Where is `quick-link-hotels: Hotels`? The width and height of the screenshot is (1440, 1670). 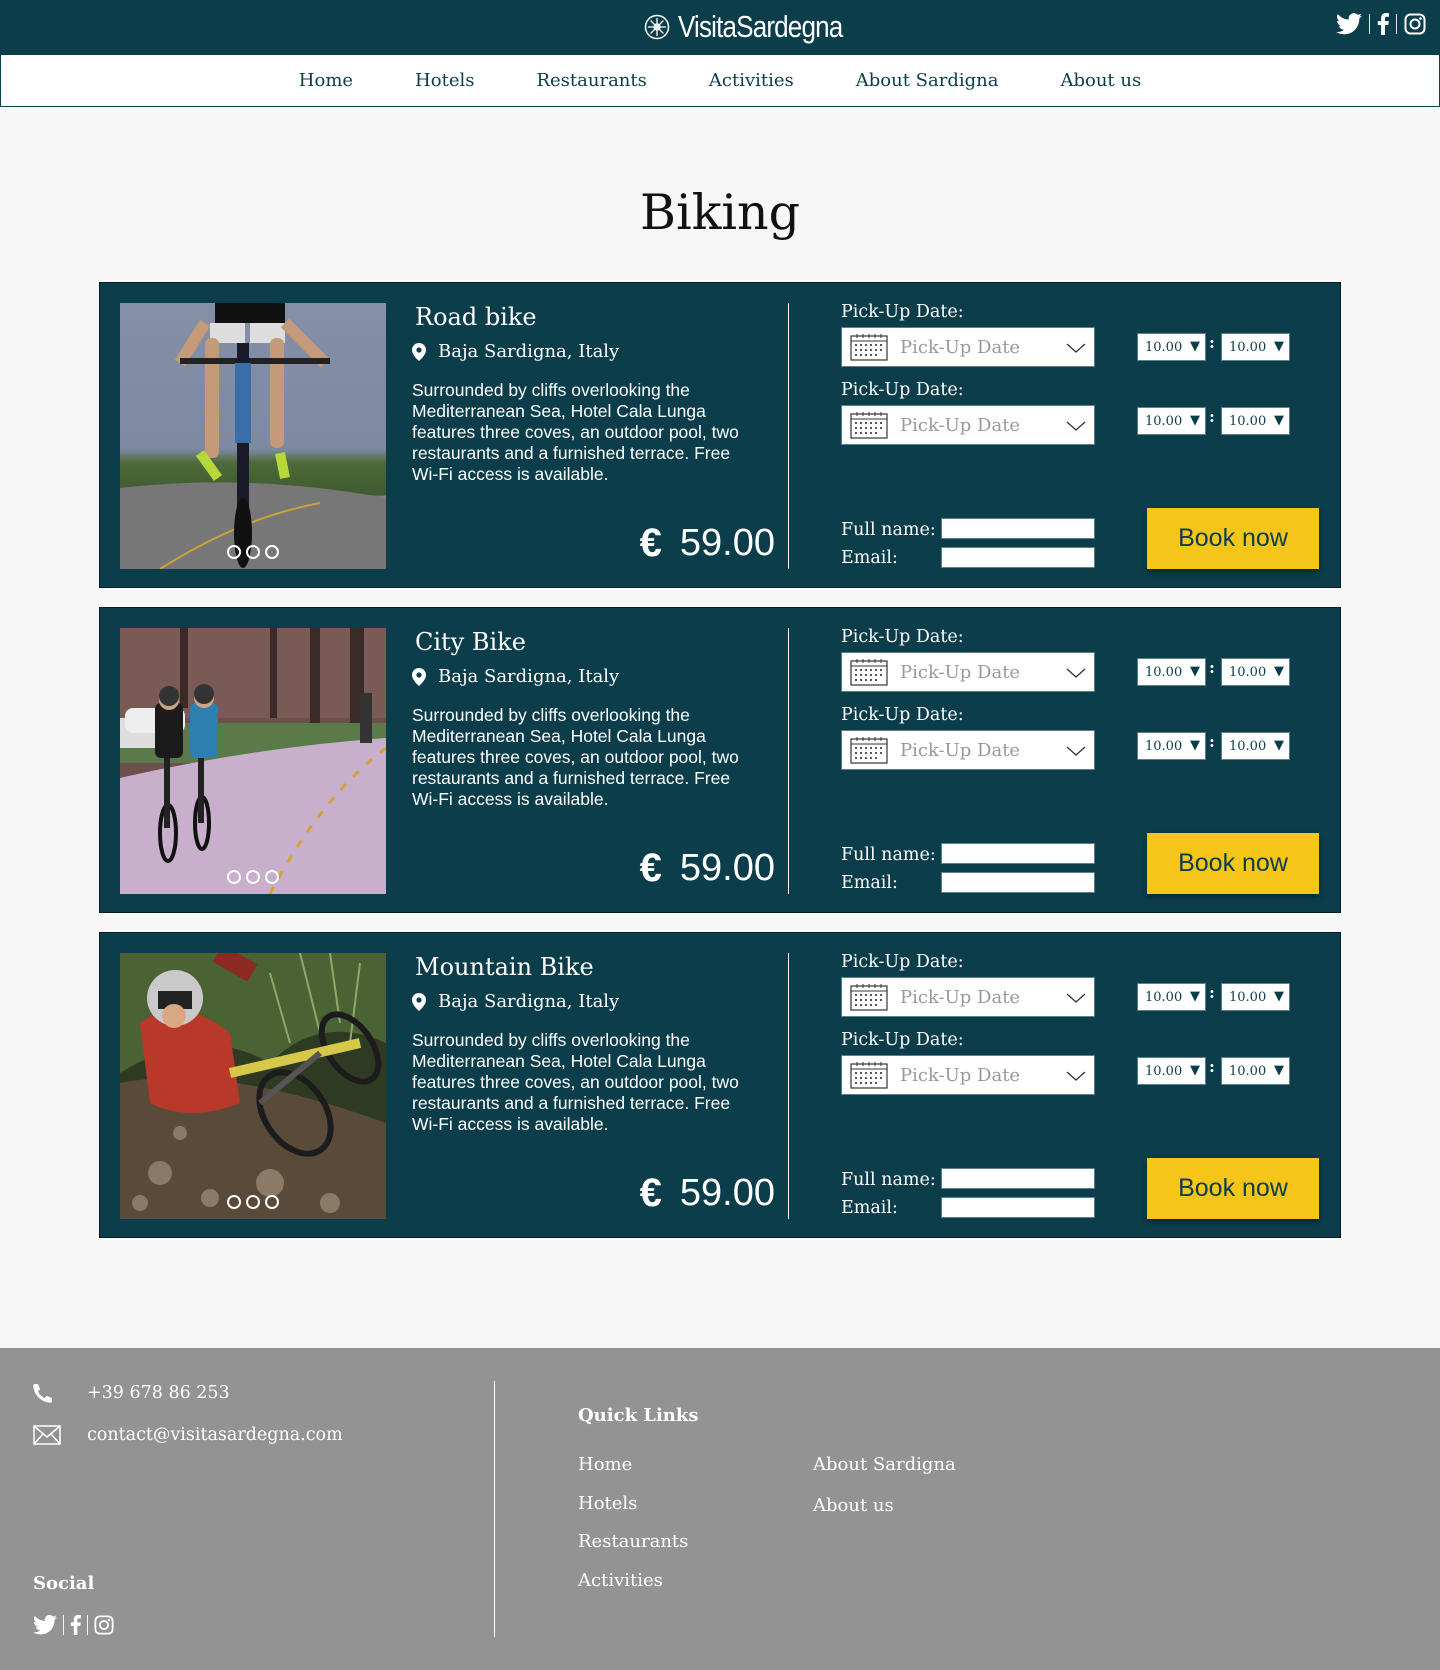 quick-link-hotels: Hotels is located at coordinates (607, 1503).